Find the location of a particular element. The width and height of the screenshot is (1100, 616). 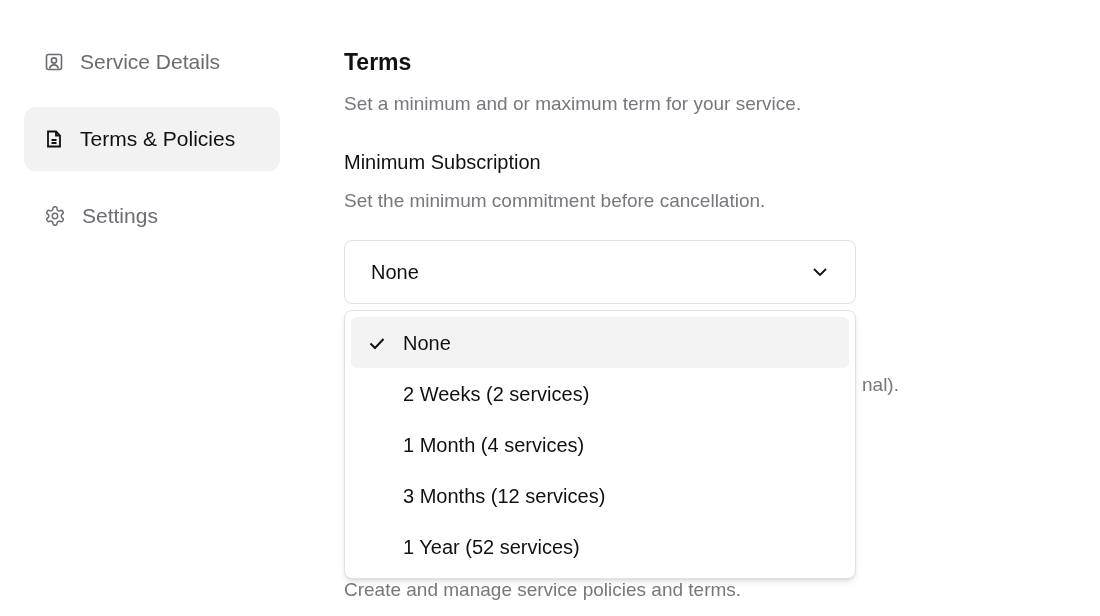

dropdown-option: None is located at coordinates (600, 342).